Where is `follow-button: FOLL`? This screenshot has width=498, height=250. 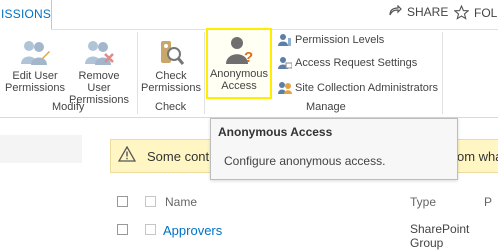
follow-button: FOLL is located at coordinates (476, 12).